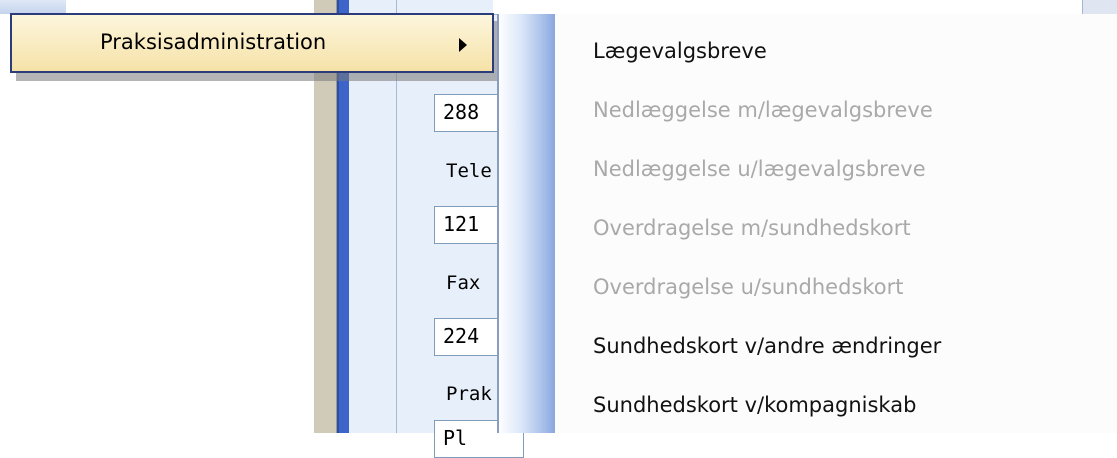  What do you see at coordinates (763, 110) in the screenshot?
I see `submenu-item-label: Nedlæggelse m/lægevalgsbreve` at bounding box center [763, 110].